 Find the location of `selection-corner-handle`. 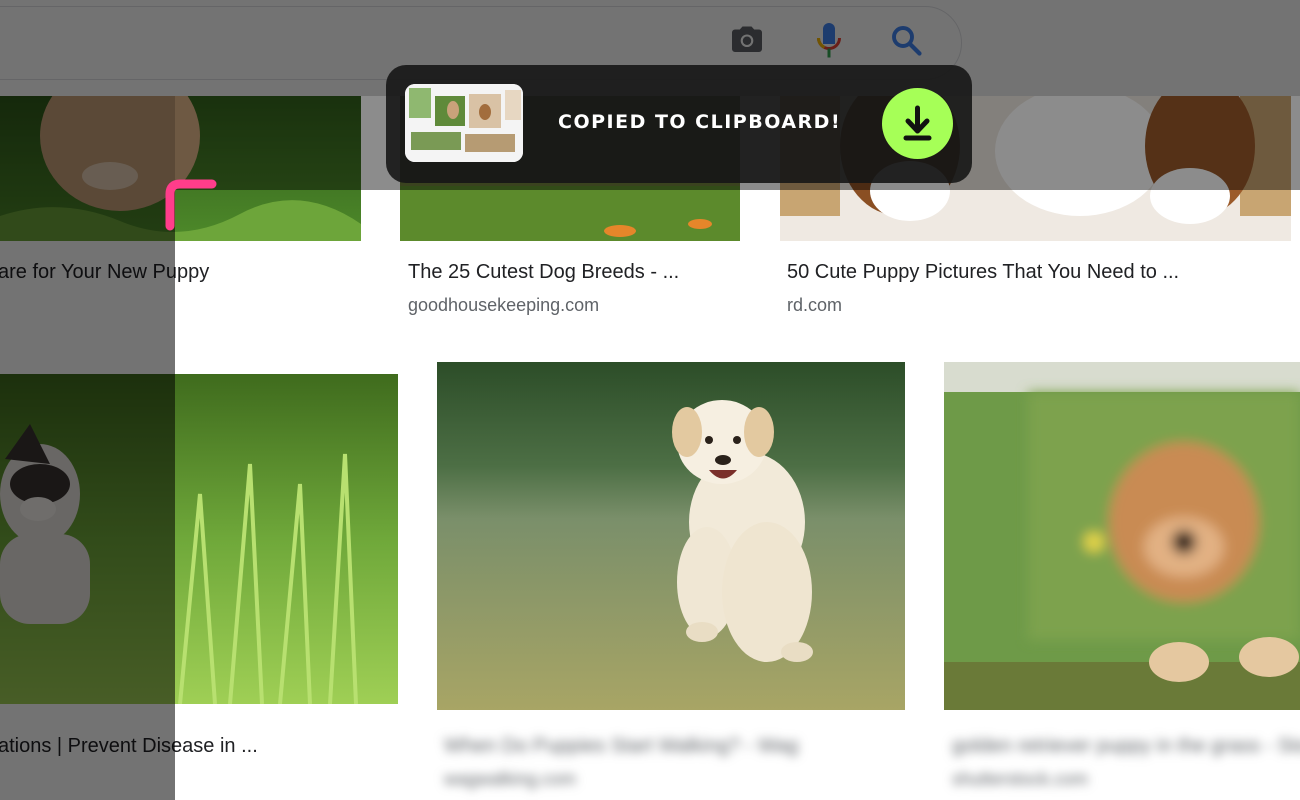

selection-corner-handle is located at coordinates (190, 204).